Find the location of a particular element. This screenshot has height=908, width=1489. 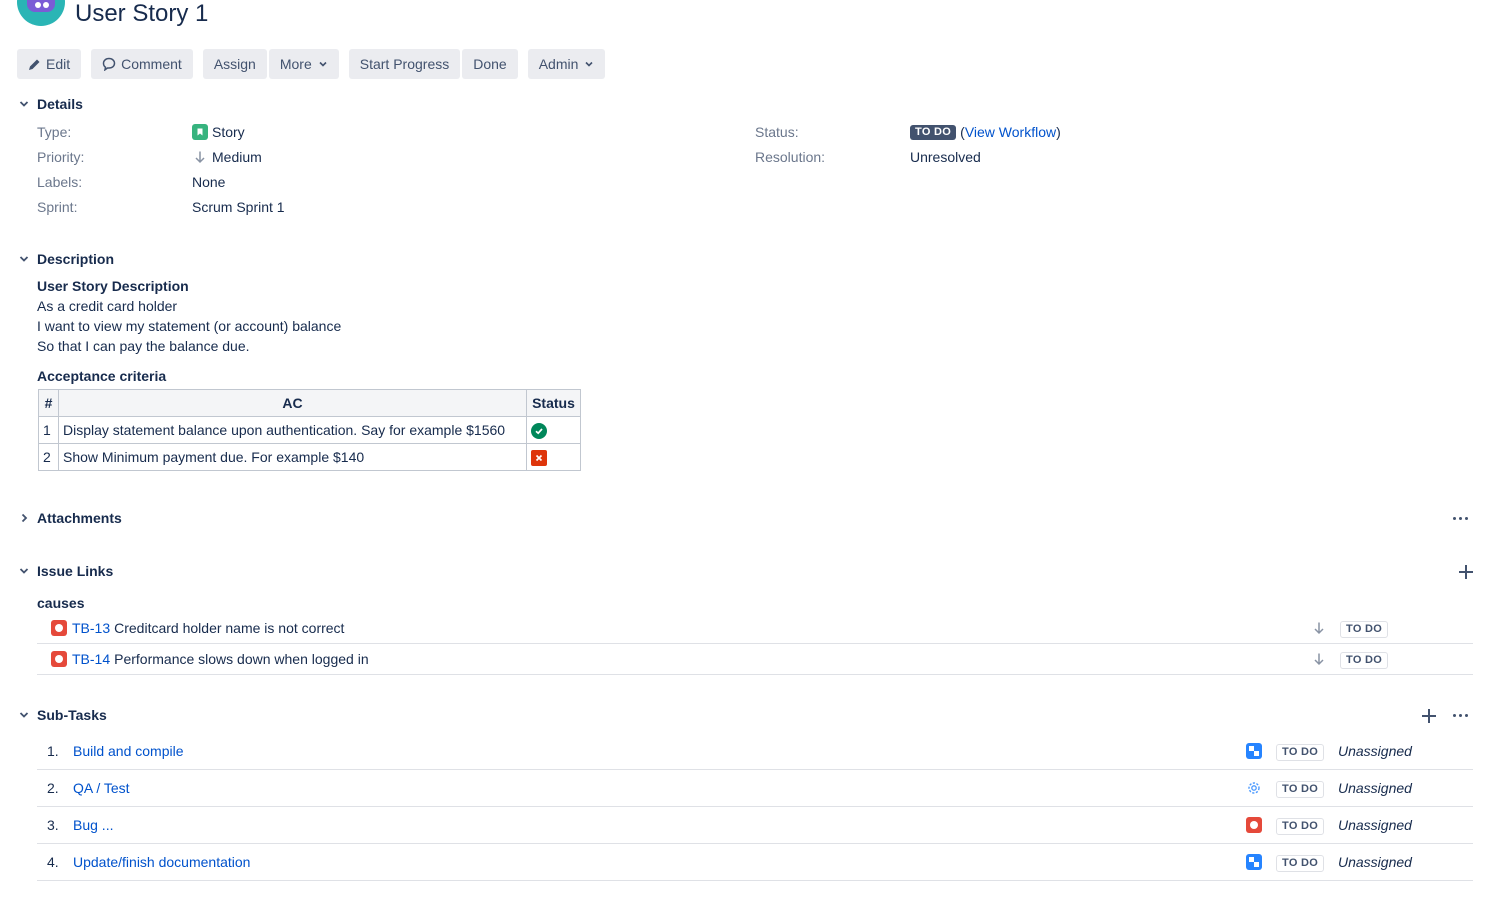

type-label: Type: is located at coordinates (54, 132).